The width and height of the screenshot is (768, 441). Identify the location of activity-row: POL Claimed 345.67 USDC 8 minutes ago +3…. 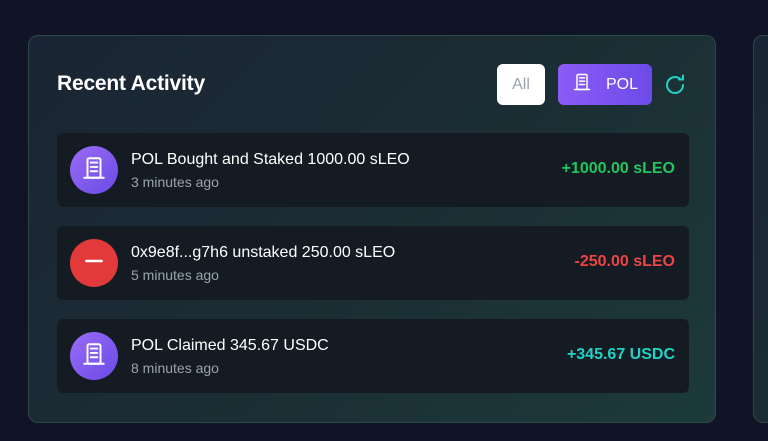
(373, 356).